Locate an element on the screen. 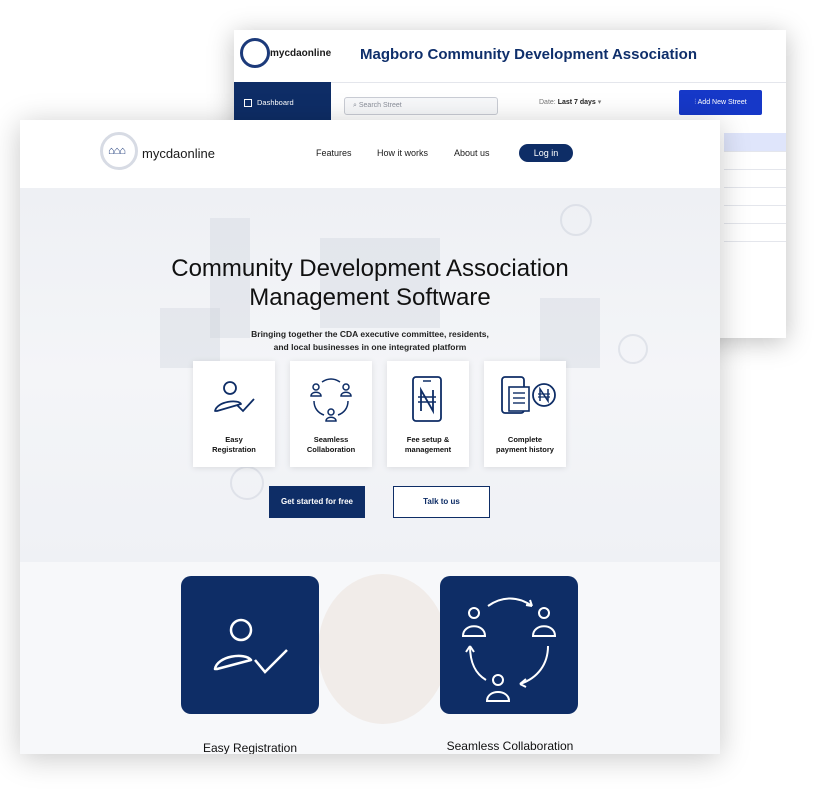 This screenshot has height=798, width=820. dashboard-logo-icon is located at coordinates (255, 53).